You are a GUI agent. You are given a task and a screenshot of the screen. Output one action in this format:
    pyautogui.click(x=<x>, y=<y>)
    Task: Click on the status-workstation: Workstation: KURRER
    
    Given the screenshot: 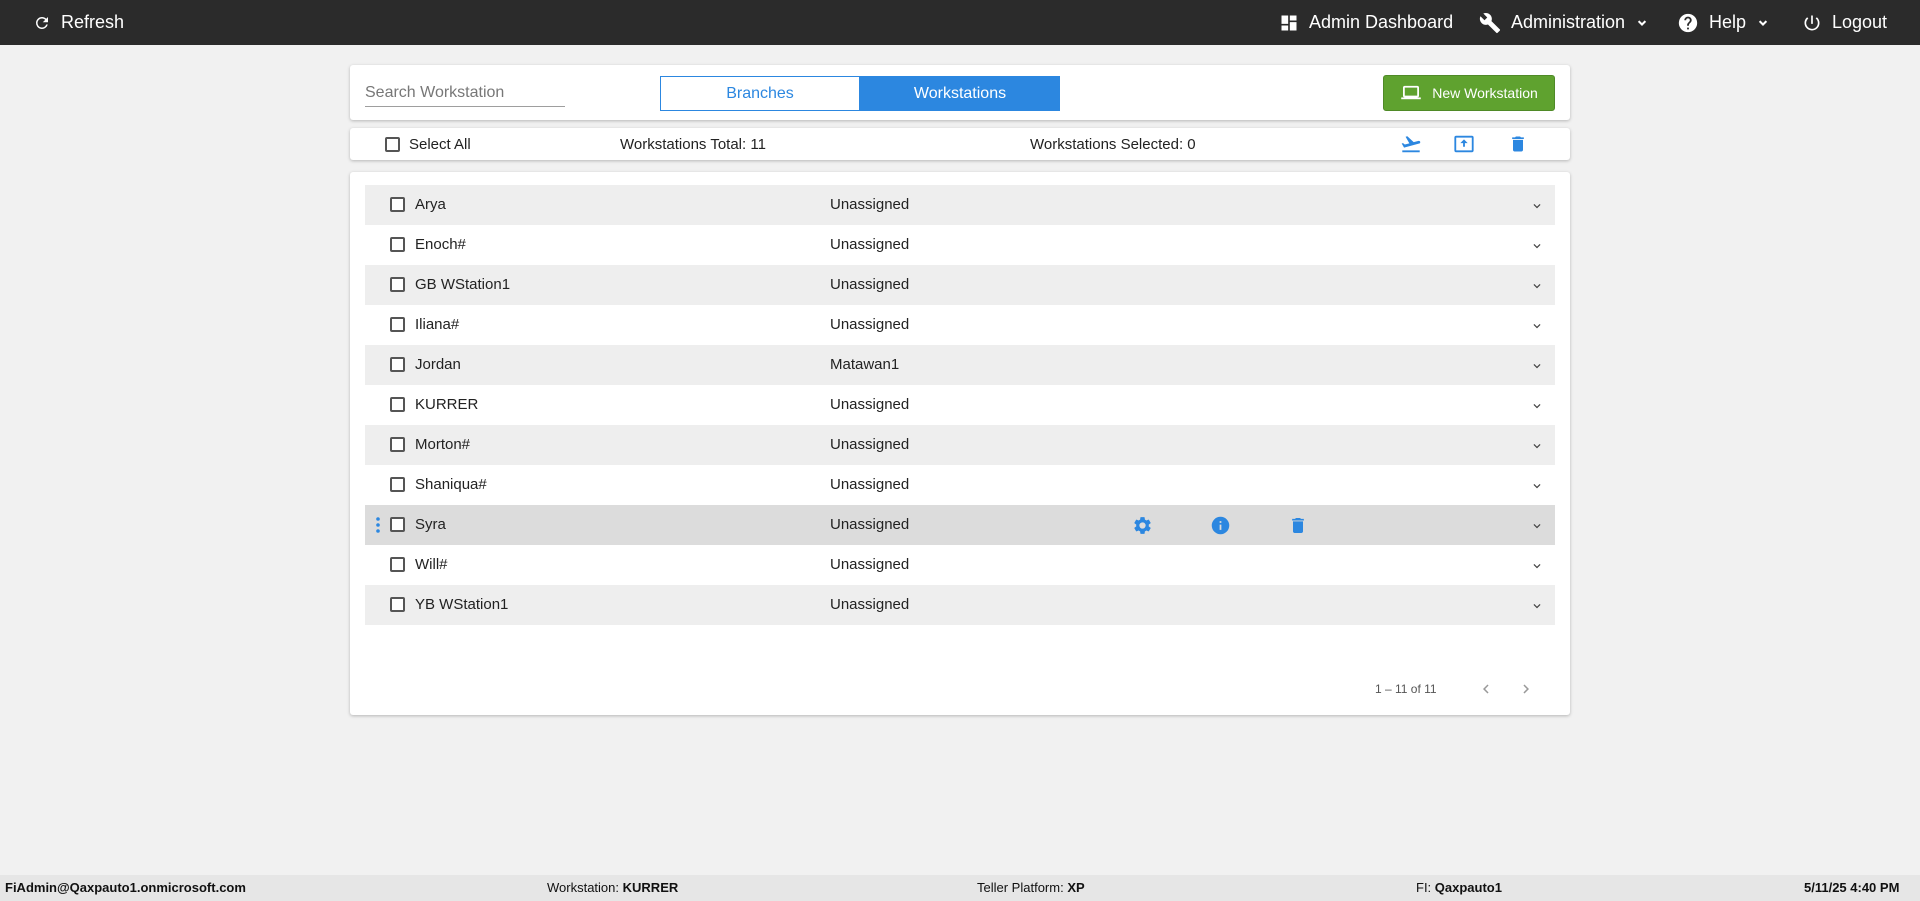 What is the action you would take?
    pyautogui.click(x=612, y=887)
    